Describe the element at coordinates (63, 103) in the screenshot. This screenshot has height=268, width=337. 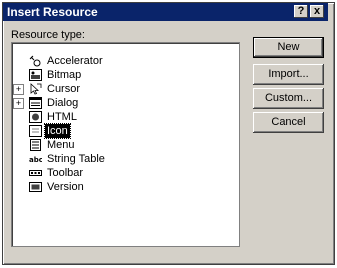
I see `list-item-label: Dialog` at that location.